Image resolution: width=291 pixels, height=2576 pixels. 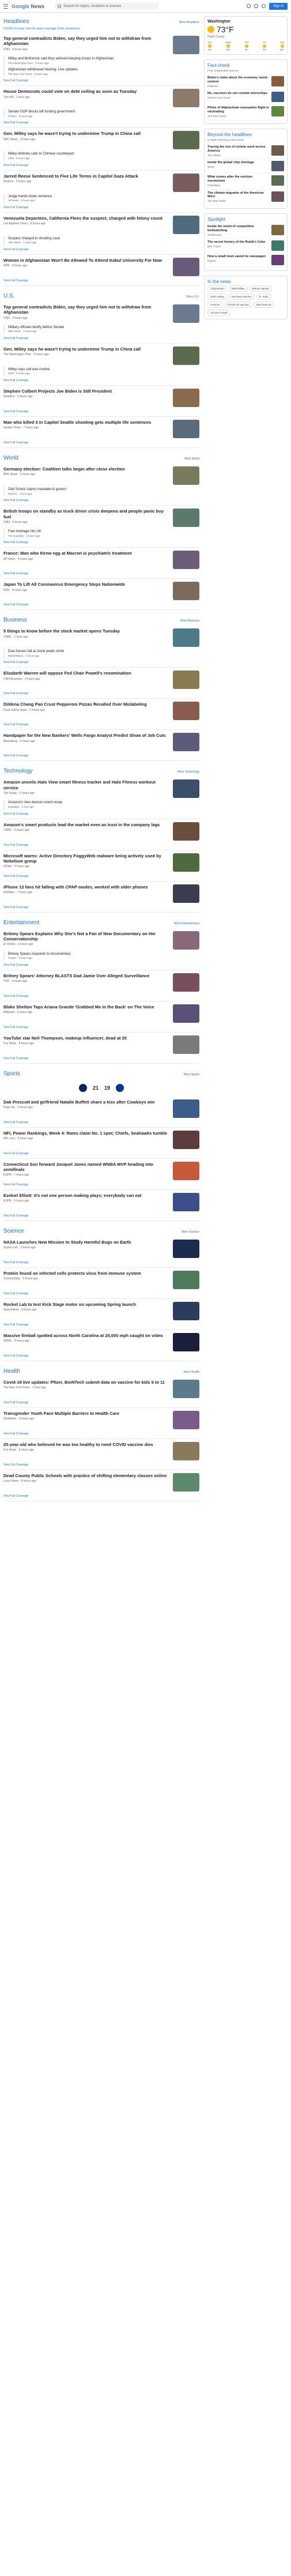 I want to click on section-more-link: More Sports, so click(x=191, y=1074).